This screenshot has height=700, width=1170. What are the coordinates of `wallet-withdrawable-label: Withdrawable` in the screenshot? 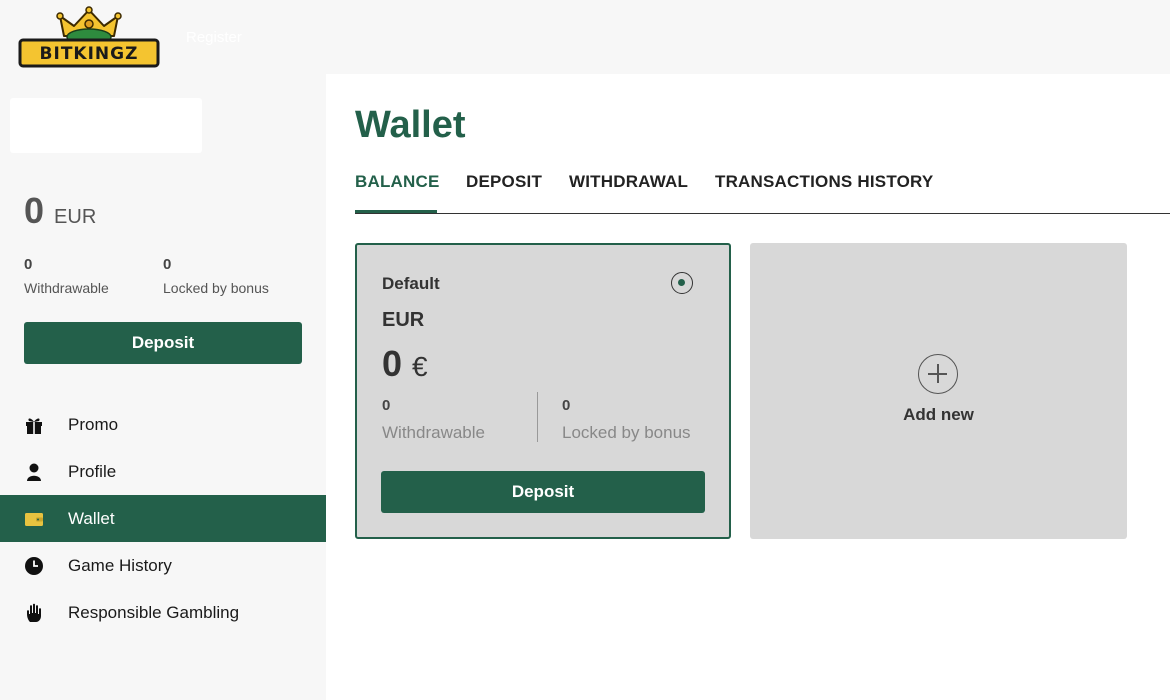 It's located at (433, 432).